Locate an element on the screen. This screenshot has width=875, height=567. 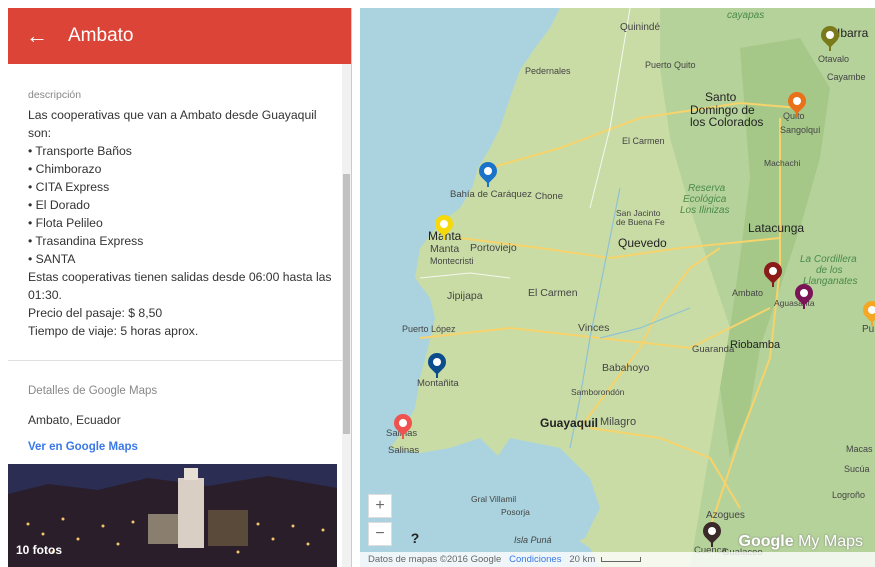
map-pin-salinas is located at coordinates (403, 425).